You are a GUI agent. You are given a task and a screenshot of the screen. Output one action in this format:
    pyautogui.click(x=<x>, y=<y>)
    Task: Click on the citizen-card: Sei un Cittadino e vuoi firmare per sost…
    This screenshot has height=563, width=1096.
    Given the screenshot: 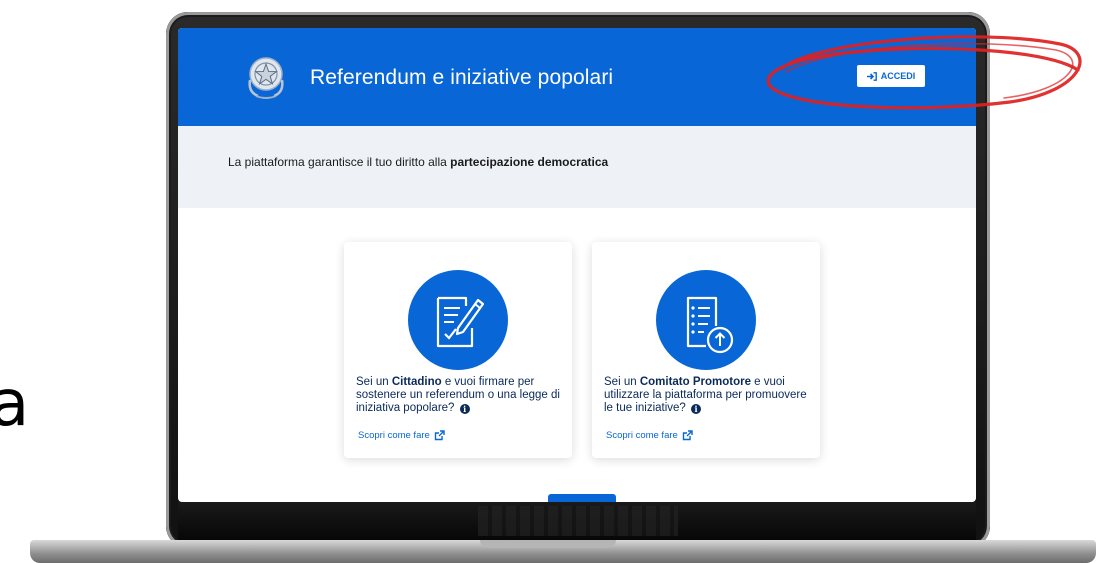 What is the action you would take?
    pyautogui.click(x=458, y=350)
    